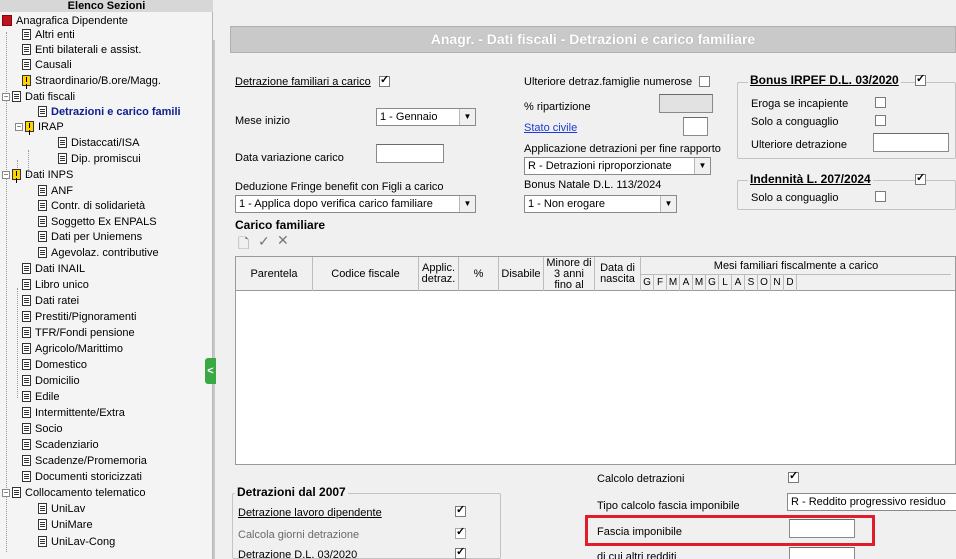 The height and width of the screenshot is (559, 956). Describe the element at coordinates (796, 266) in the screenshot. I see `months-header: Mesi familiari fiscalmente a carico` at that location.